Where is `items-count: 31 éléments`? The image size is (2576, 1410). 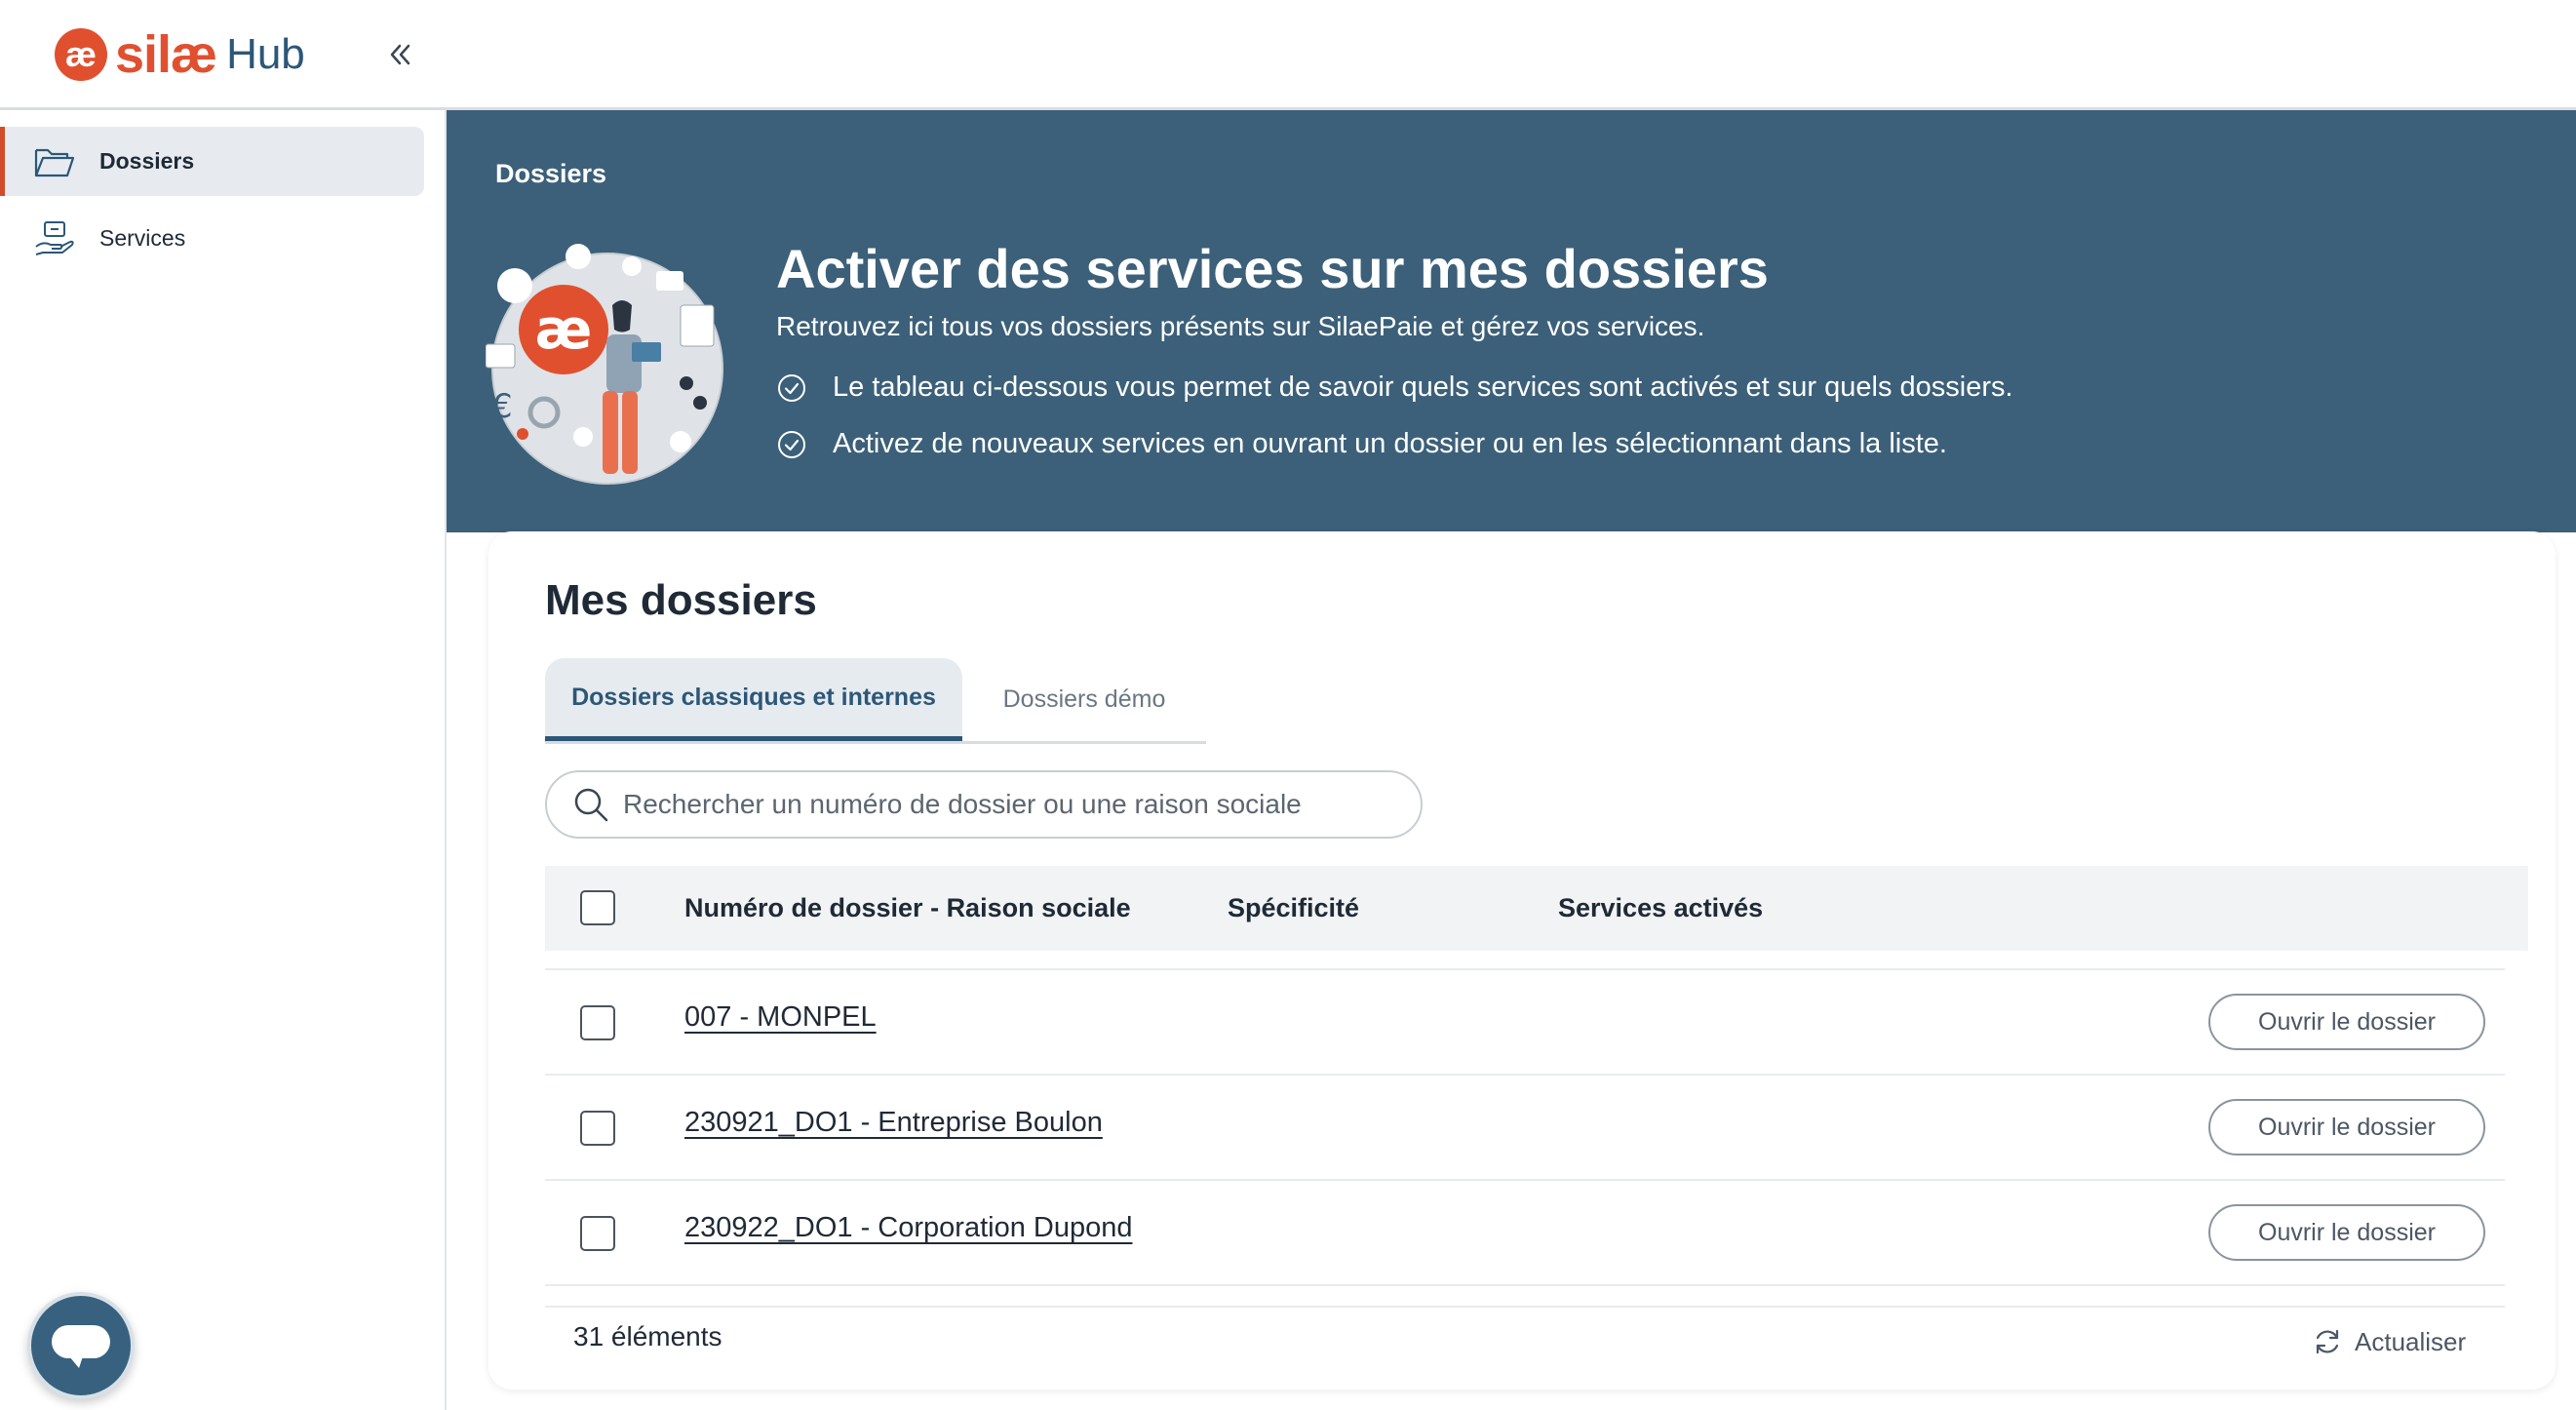
items-count: 31 éléments is located at coordinates (647, 1336).